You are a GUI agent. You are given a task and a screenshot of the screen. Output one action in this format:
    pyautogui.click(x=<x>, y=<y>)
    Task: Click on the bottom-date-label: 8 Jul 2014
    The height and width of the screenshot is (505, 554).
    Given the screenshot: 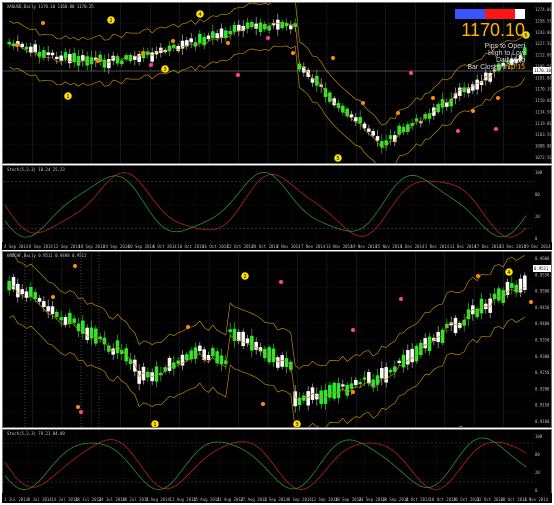 What is the action you would take?
    pyautogui.click(x=40, y=499)
    